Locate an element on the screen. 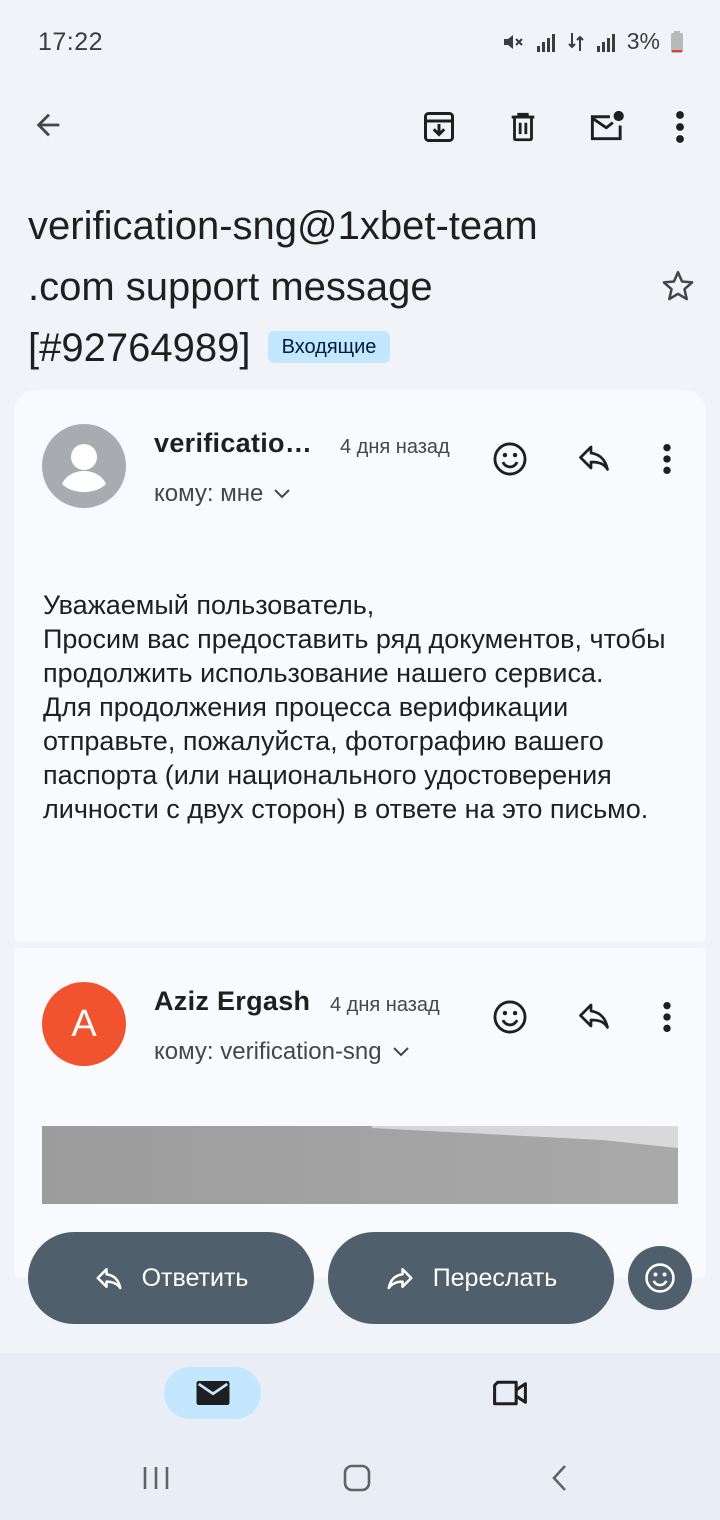  home-button is located at coordinates (357, 1478).